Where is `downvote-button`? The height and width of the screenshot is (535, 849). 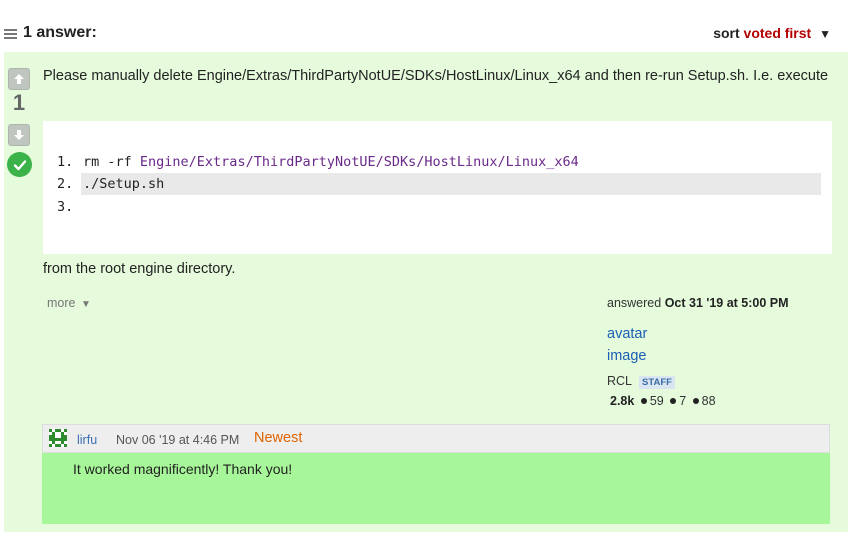 downvote-button is located at coordinates (19, 135).